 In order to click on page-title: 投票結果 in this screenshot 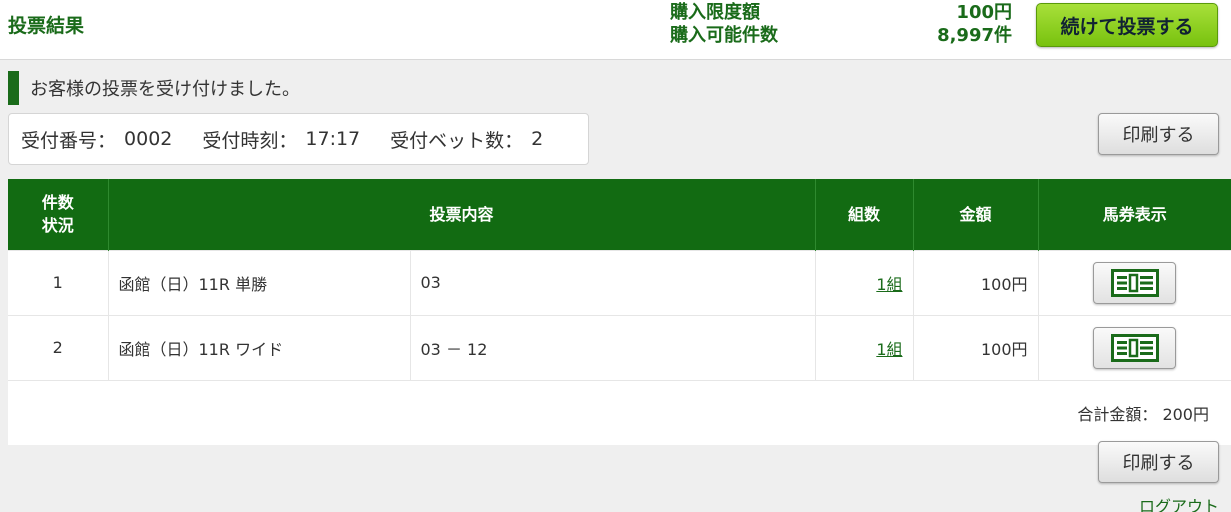, I will do `click(46, 26)`.